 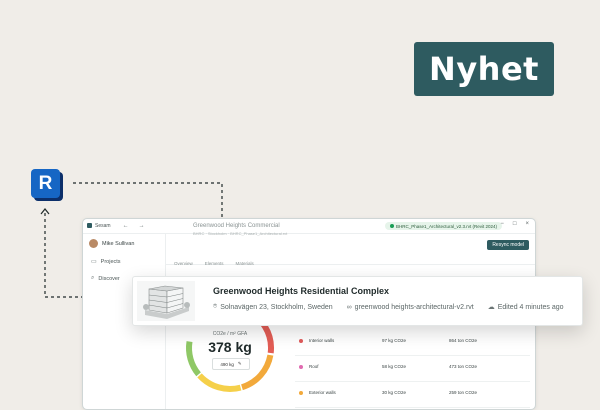 I want to click on cloud-icon: ☁, so click(x=491, y=307).